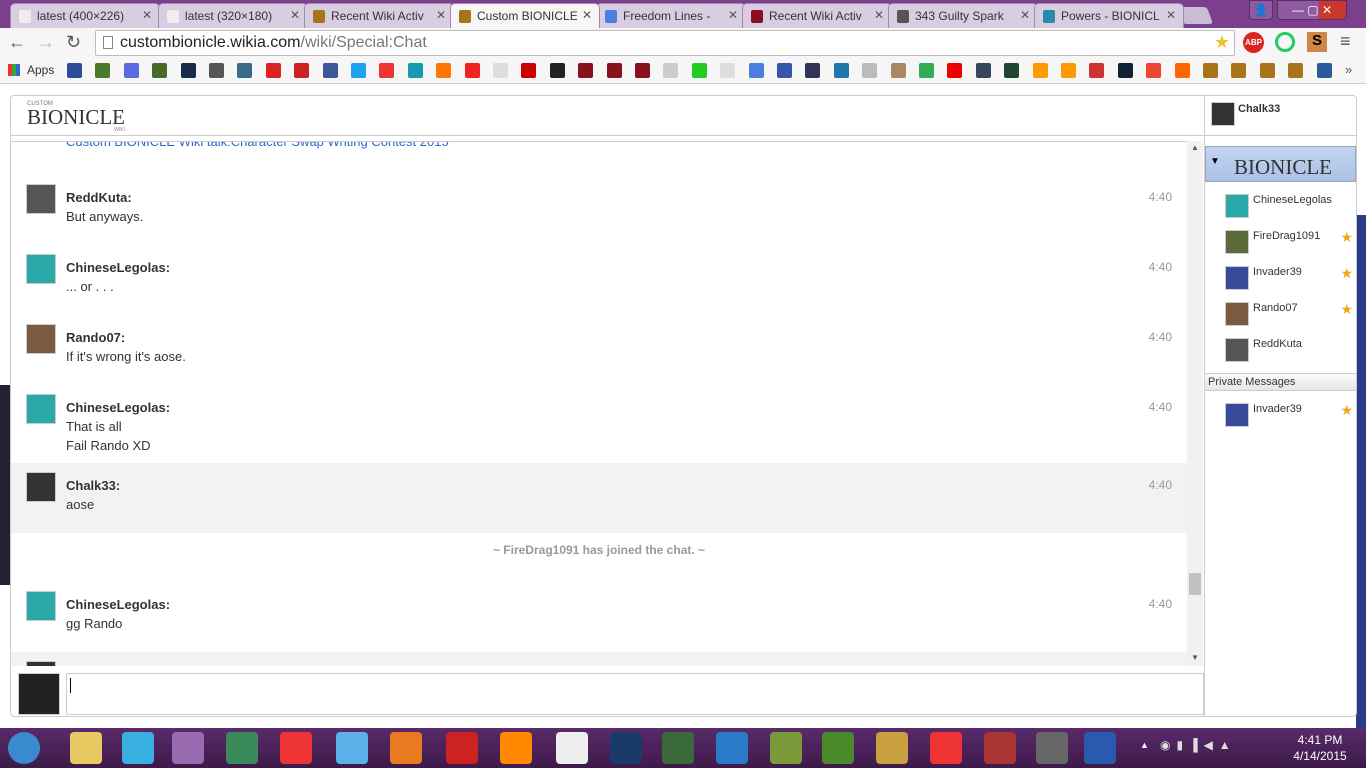 The image size is (1366, 768). Describe the element at coordinates (462, 748) in the screenshot. I see `news-icon` at that location.